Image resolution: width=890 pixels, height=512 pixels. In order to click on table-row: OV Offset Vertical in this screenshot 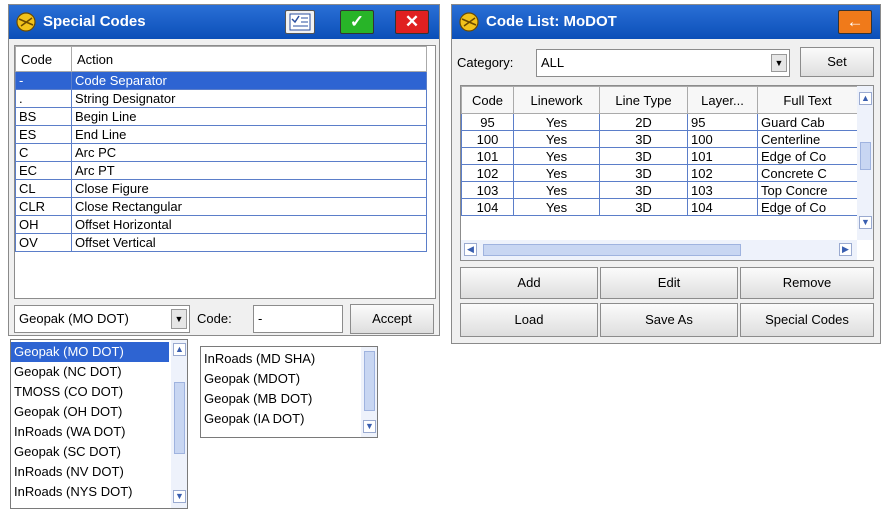, I will do `click(221, 242)`.